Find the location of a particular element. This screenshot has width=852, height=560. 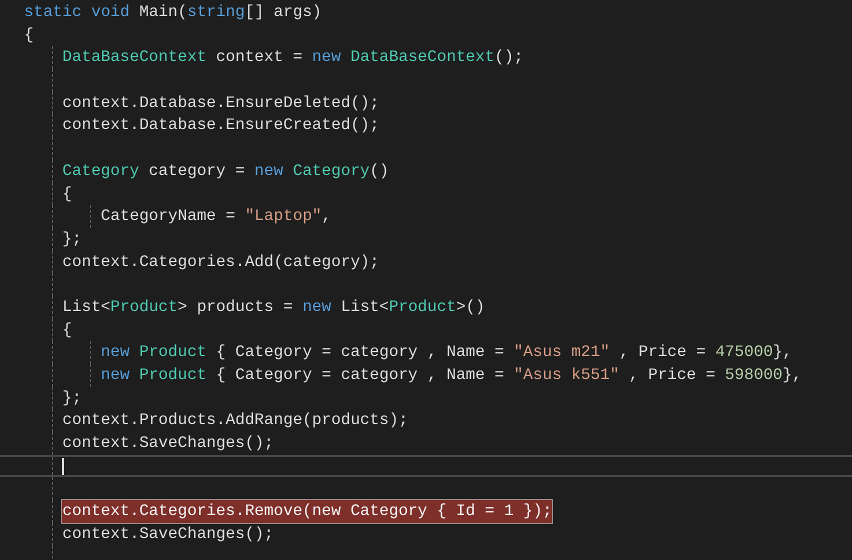

code-line: Category category = new Category() is located at coordinates (225, 171).